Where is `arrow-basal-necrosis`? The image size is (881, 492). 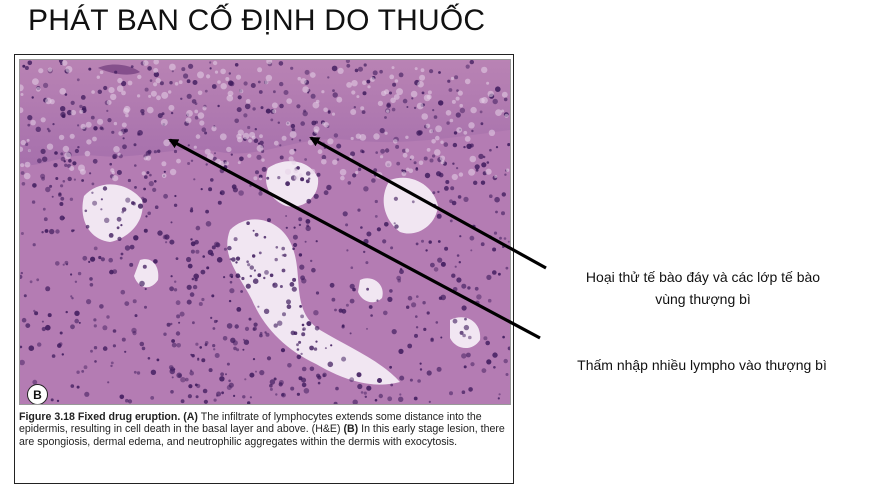 arrow-basal-necrosis is located at coordinates (428, 203).